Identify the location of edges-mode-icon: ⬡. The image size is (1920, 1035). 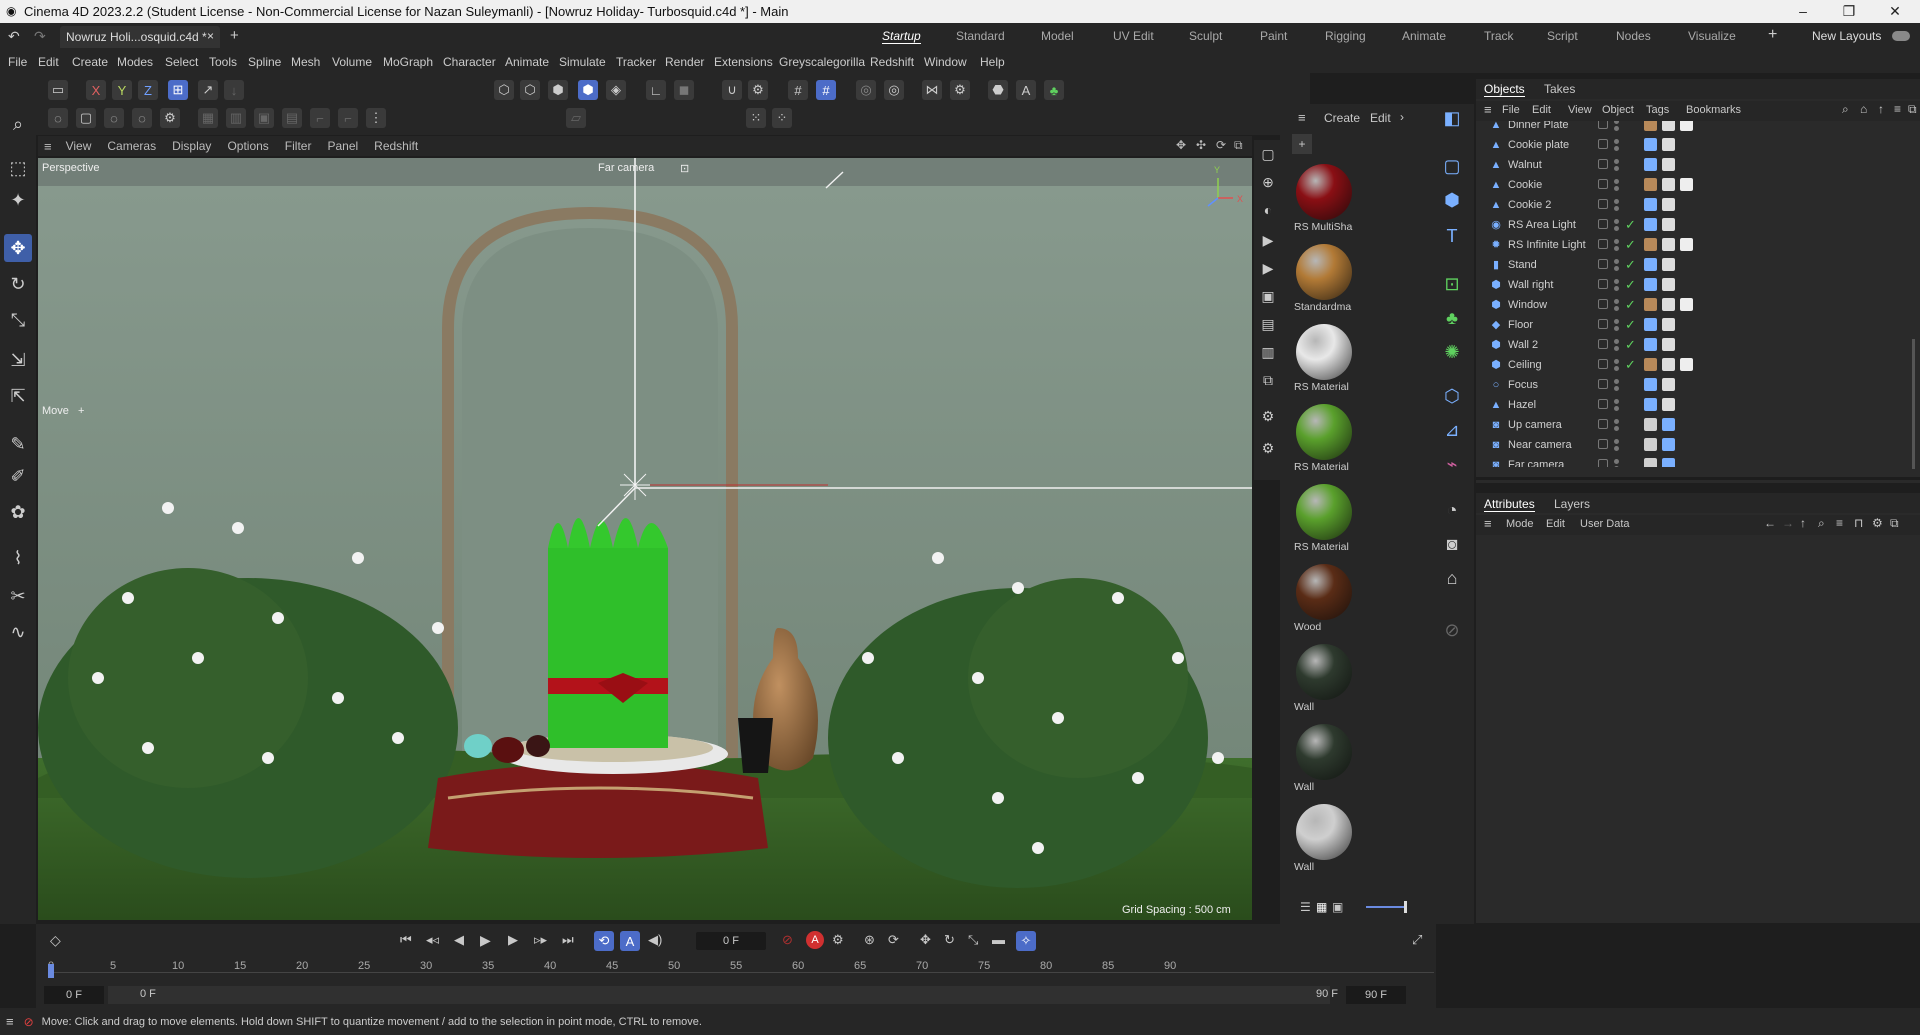
(530, 90).